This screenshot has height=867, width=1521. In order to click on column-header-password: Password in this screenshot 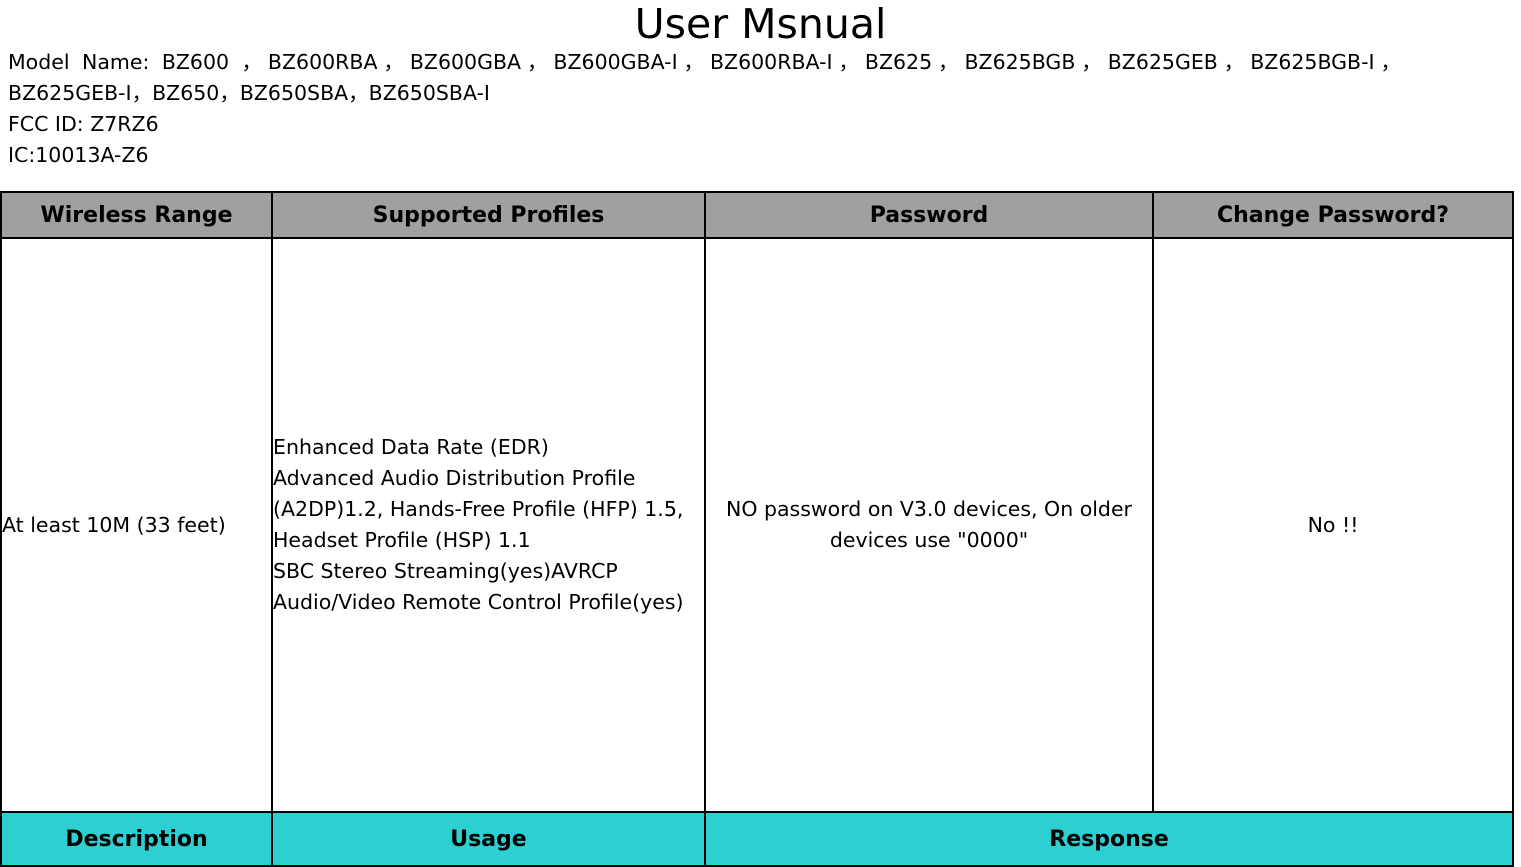, I will do `click(929, 215)`.